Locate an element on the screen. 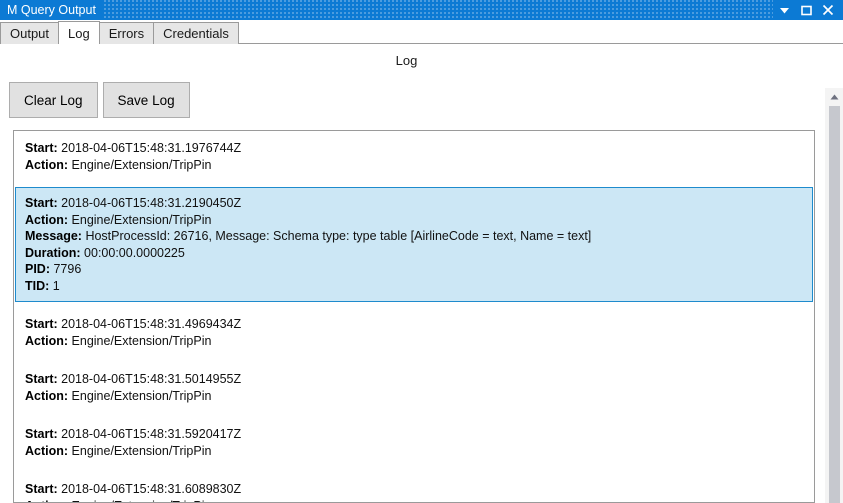  log-line-value: 2018-04-06T15:48:31.2190450Z is located at coordinates (149, 203).